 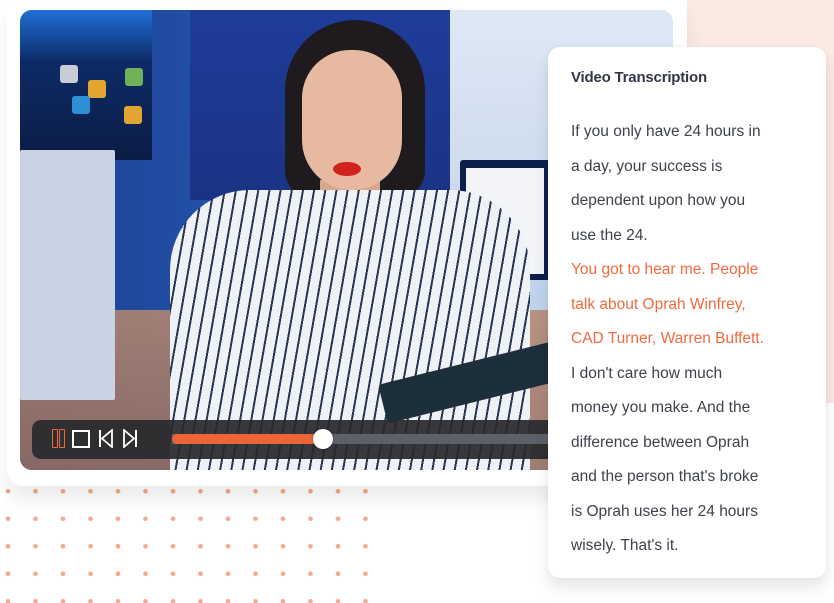 I want to click on decorative-dot-grid, so click(x=190, y=543).